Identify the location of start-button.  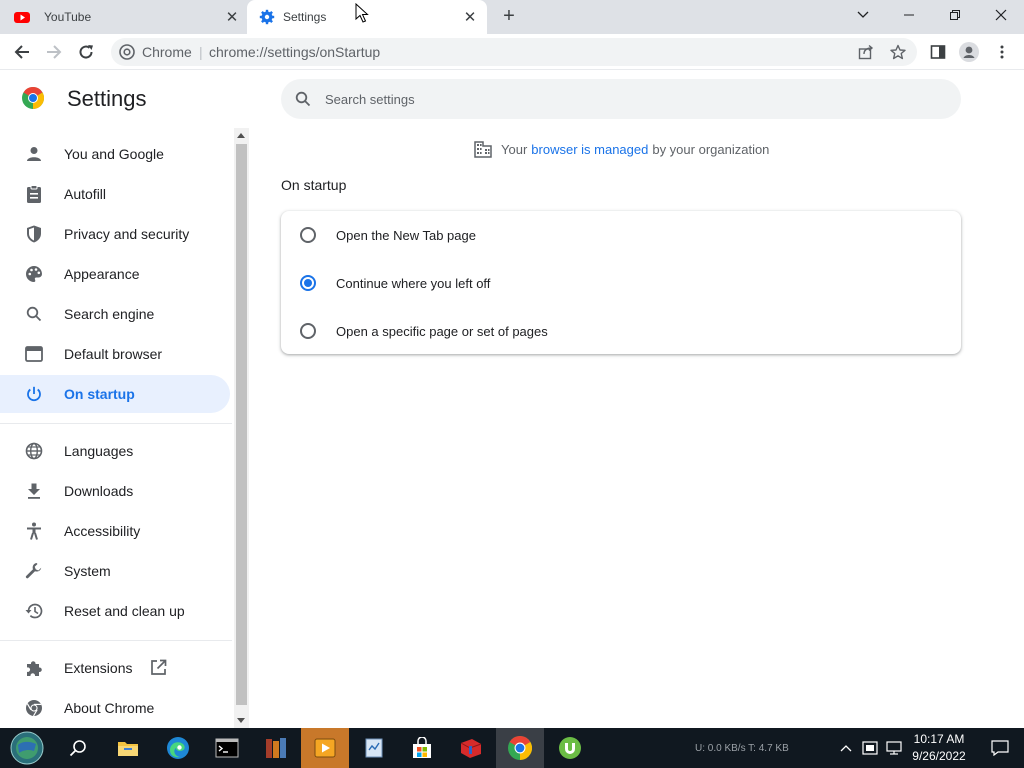
(27, 748).